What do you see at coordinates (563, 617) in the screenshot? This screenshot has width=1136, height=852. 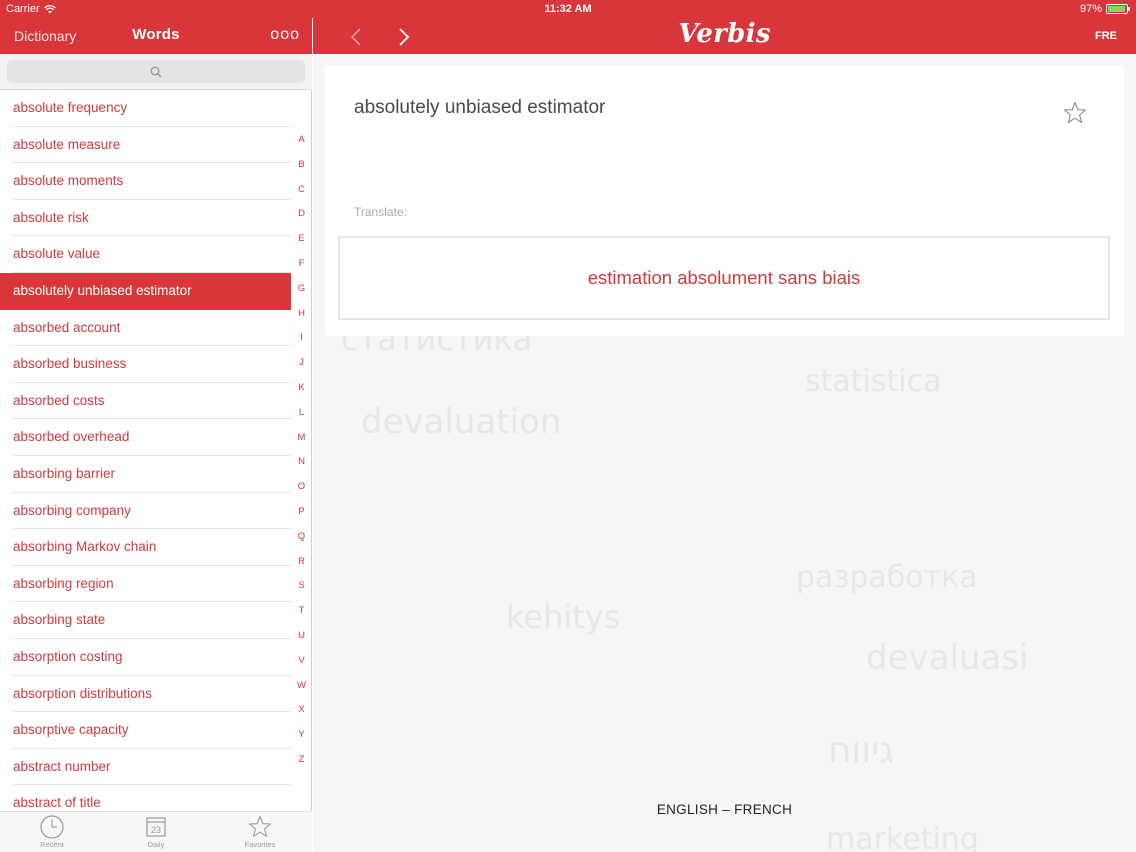 I see `bg-word: kehitys` at bounding box center [563, 617].